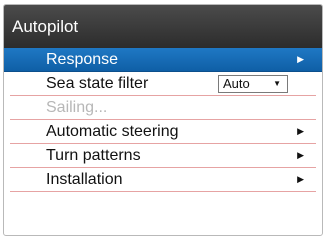 The height and width of the screenshot is (240, 330). I want to click on sea-state-filter-select: Auto ▼, so click(253, 84).